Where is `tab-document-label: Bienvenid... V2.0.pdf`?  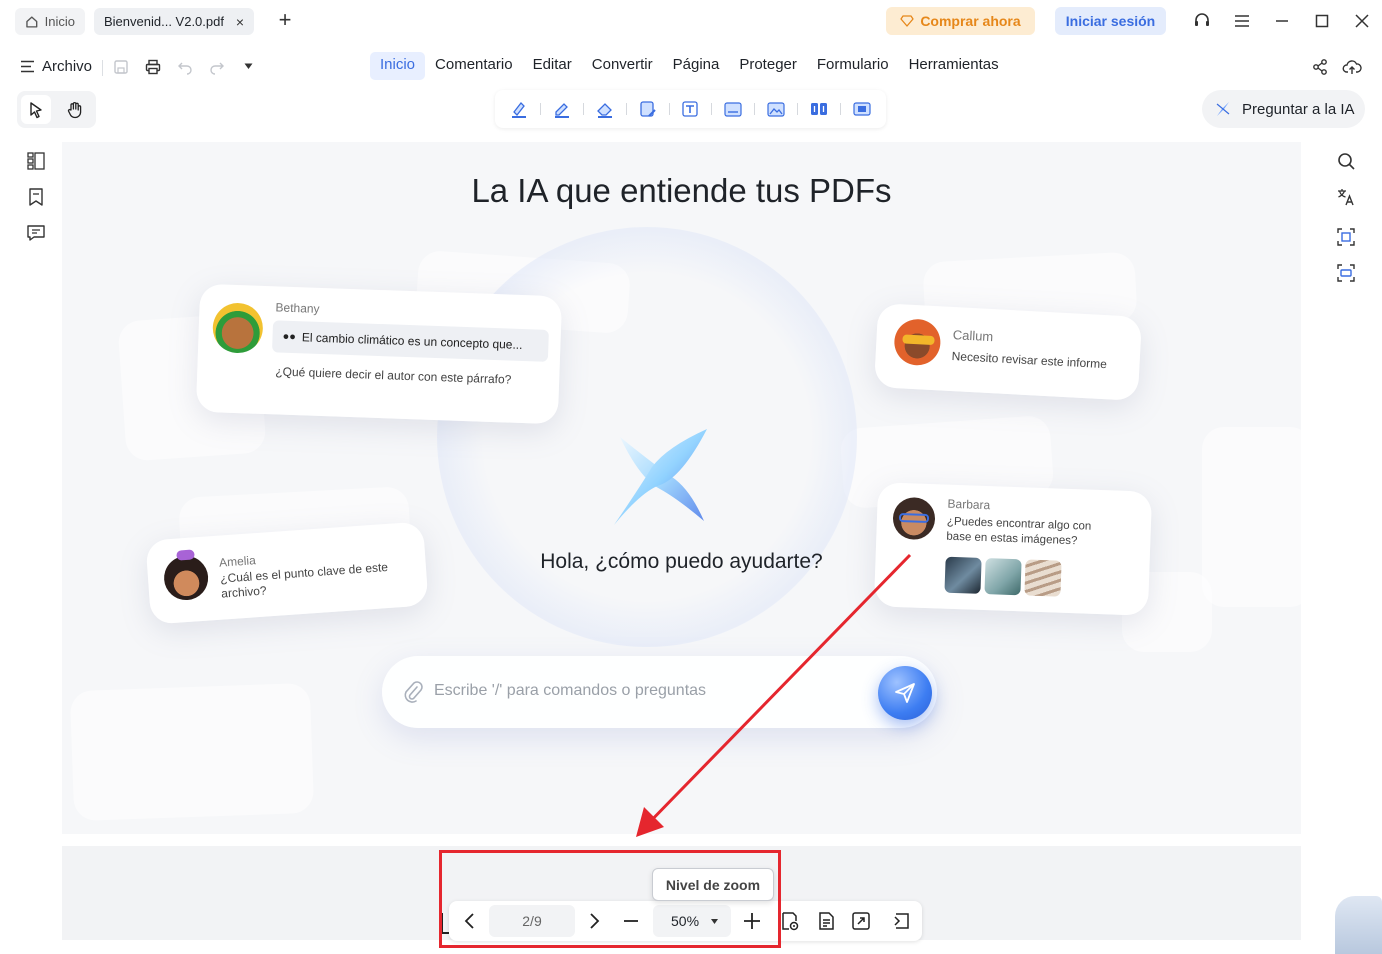 tab-document-label: Bienvenid... V2.0.pdf is located at coordinates (164, 21).